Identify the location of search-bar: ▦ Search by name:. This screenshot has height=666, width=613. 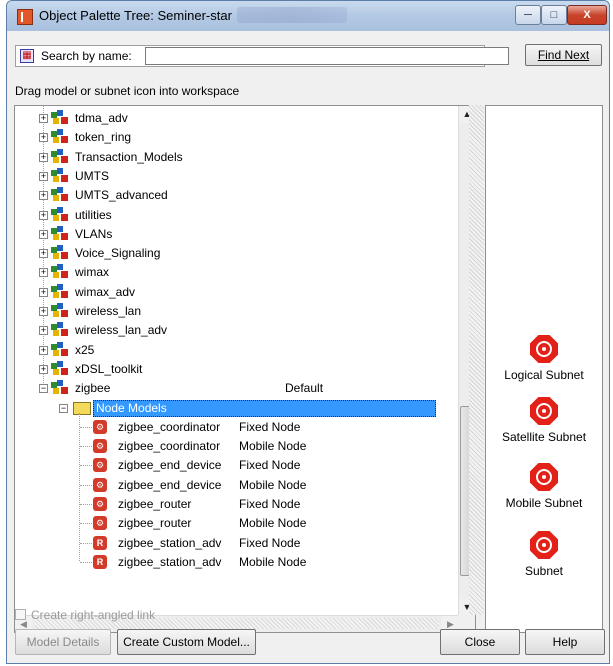
(262, 56).